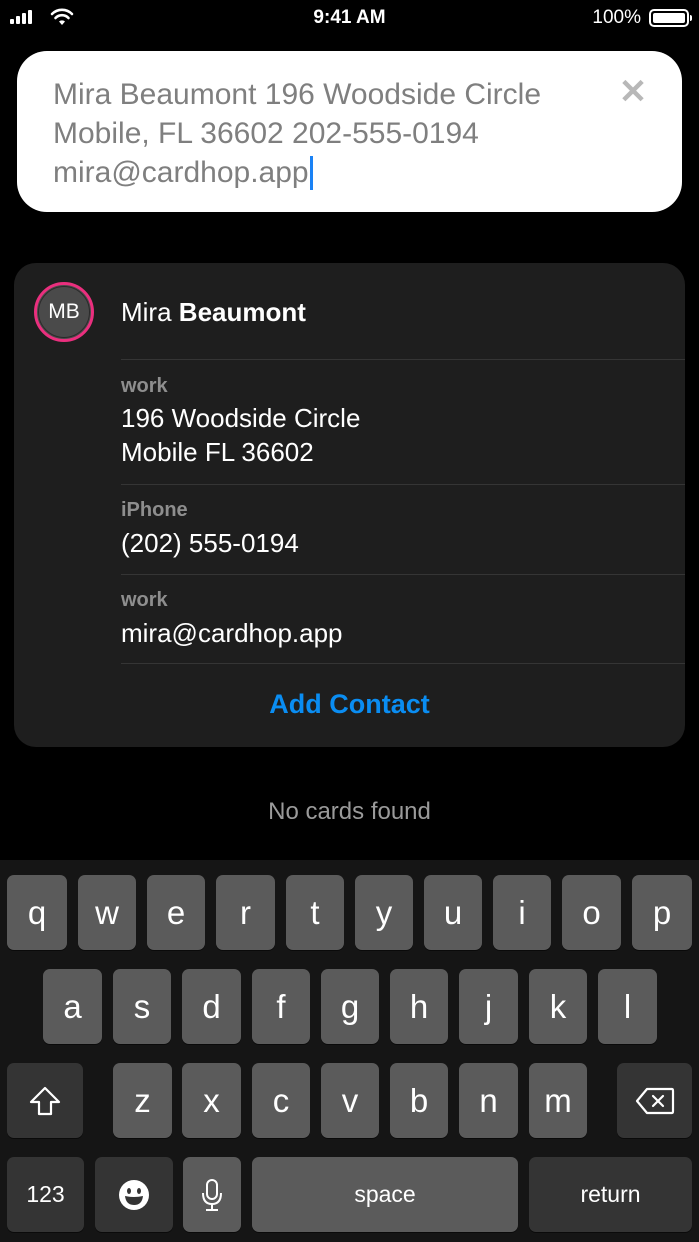 The width and height of the screenshot is (699, 1242). Describe the element at coordinates (558, 1006) in the screenshot. I see `key-k: k` at that location.